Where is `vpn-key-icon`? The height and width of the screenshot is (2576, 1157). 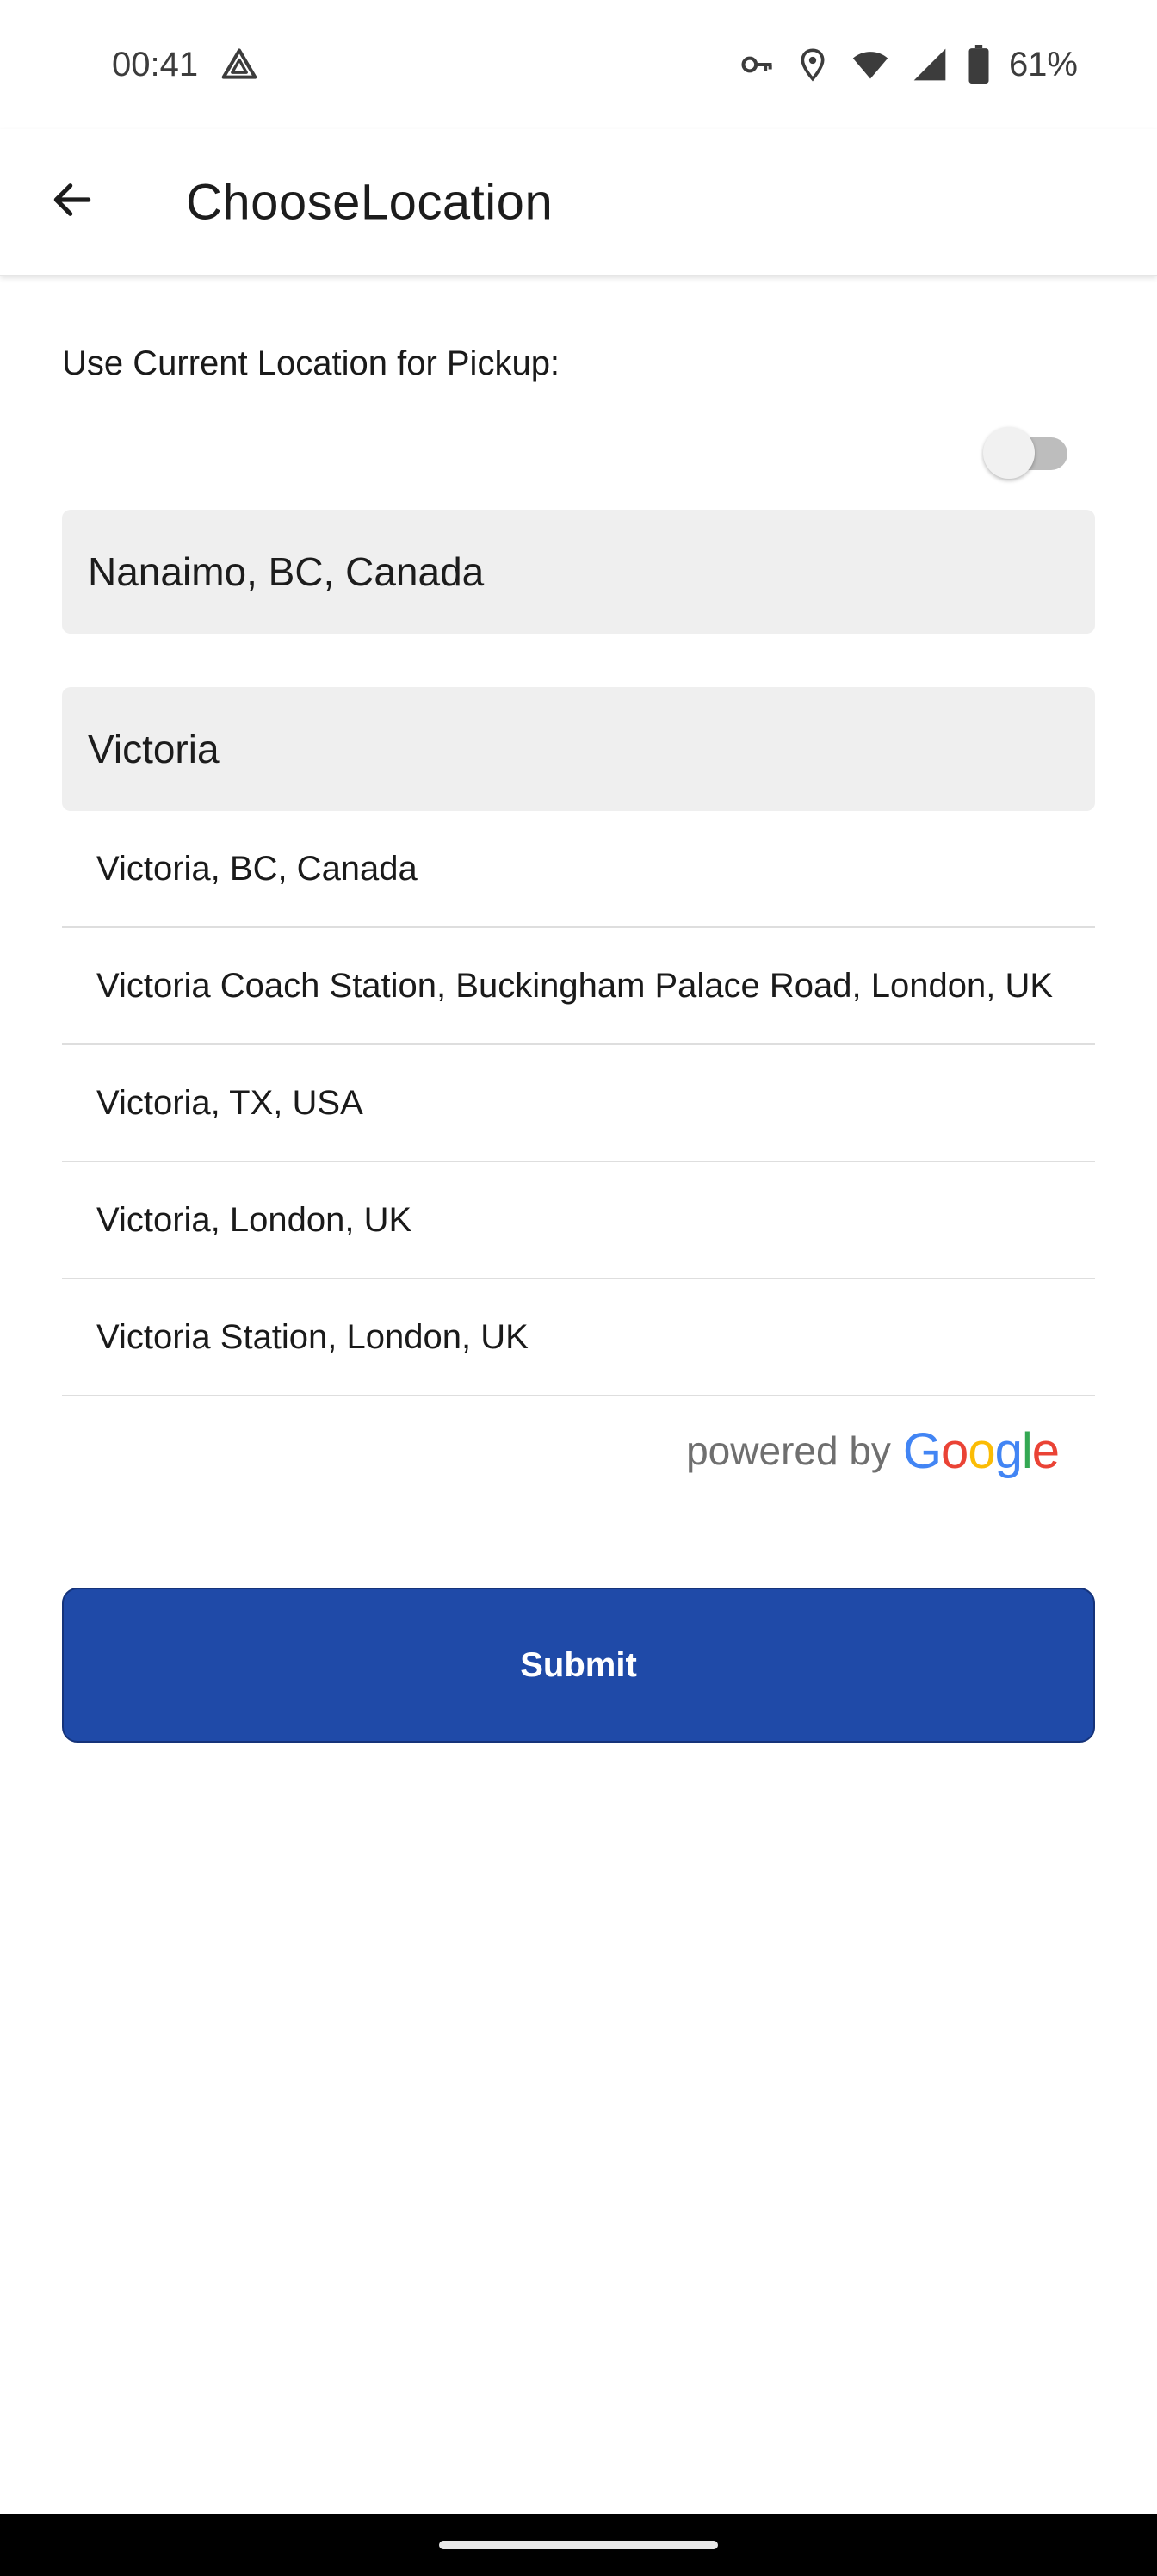
vpn-key-icon is located at coordinates (758, 65).